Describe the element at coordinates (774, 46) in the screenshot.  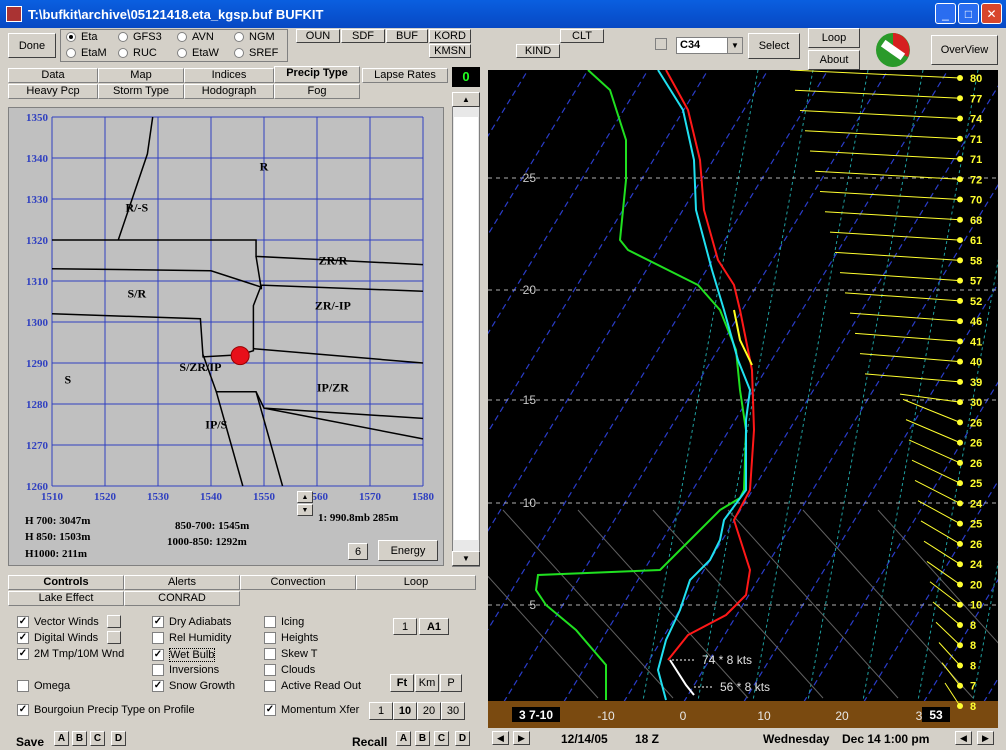
I see `select-button: Select` at that location.